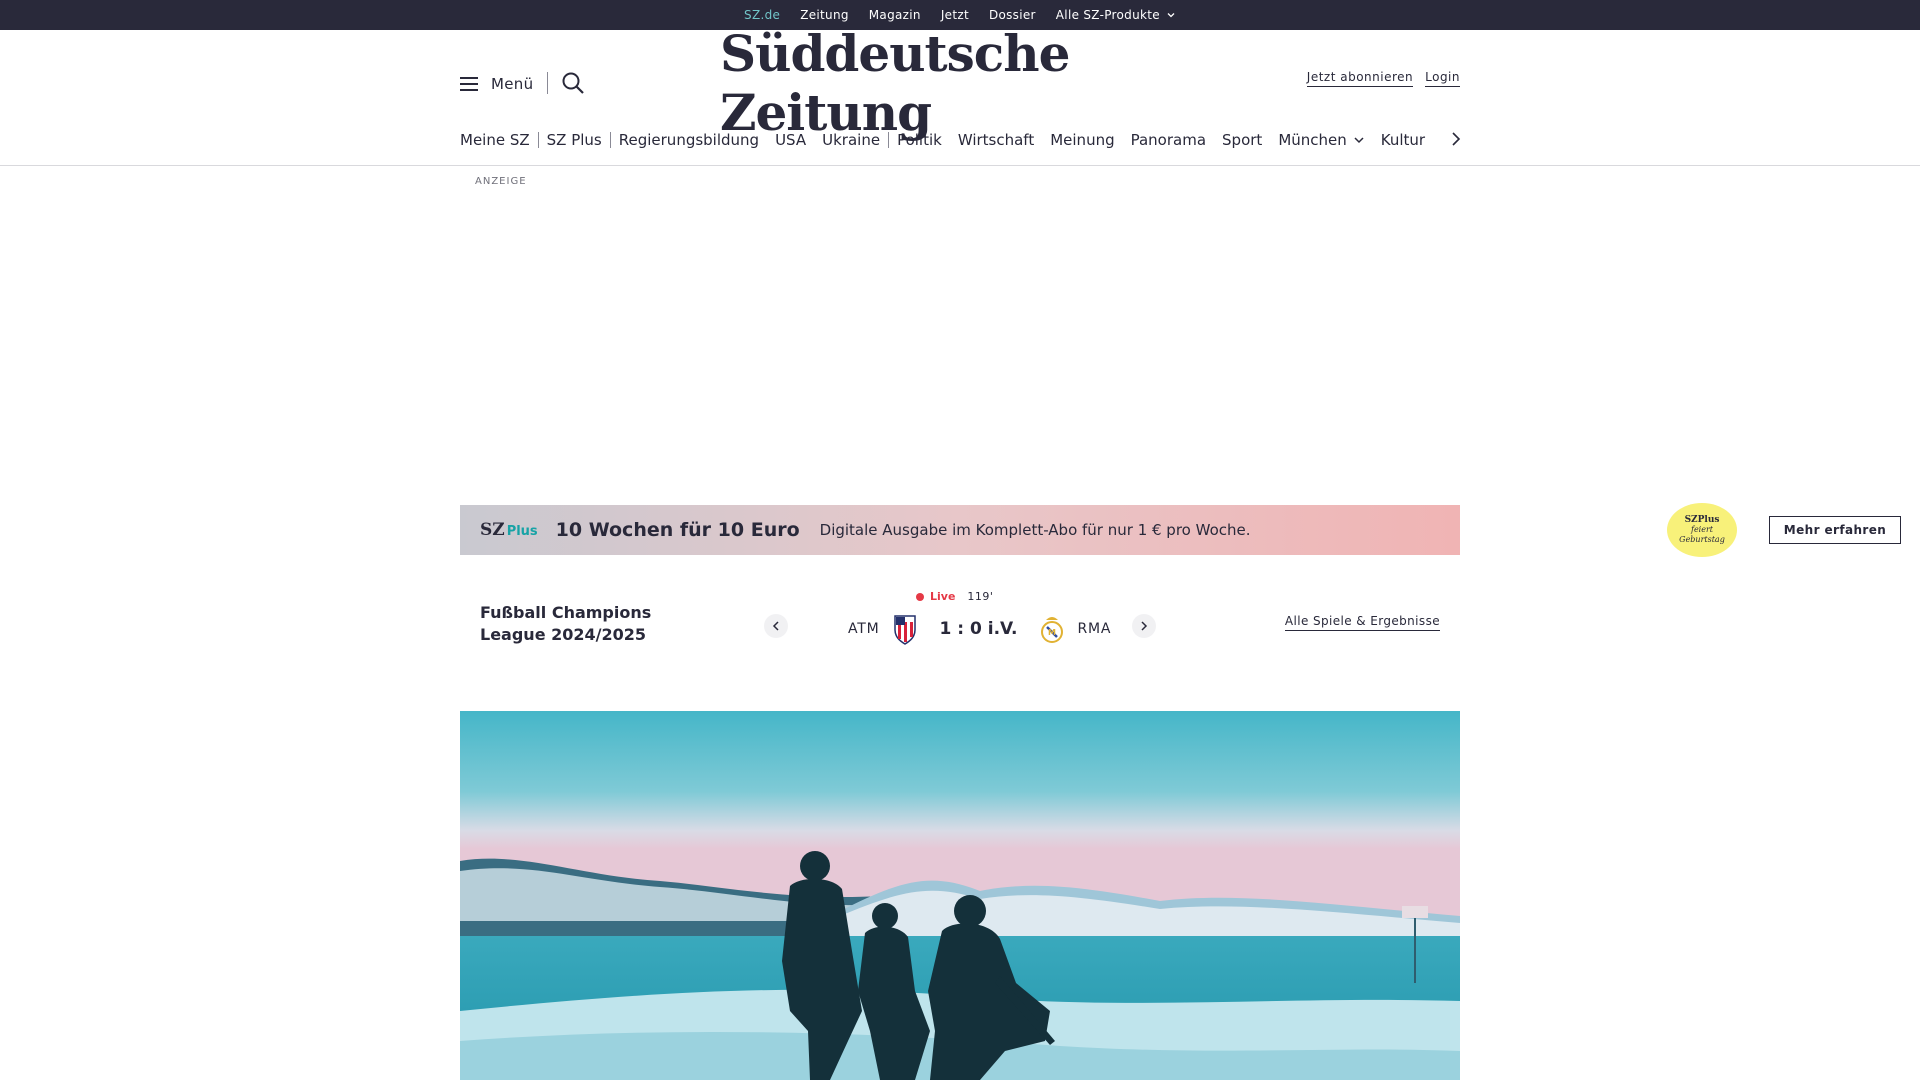 This screenshot has height=1080, width=1920. Describe the element at coordinates (919, 140) in the screenshot. I see `nav-item-politik: Politik` at that location.